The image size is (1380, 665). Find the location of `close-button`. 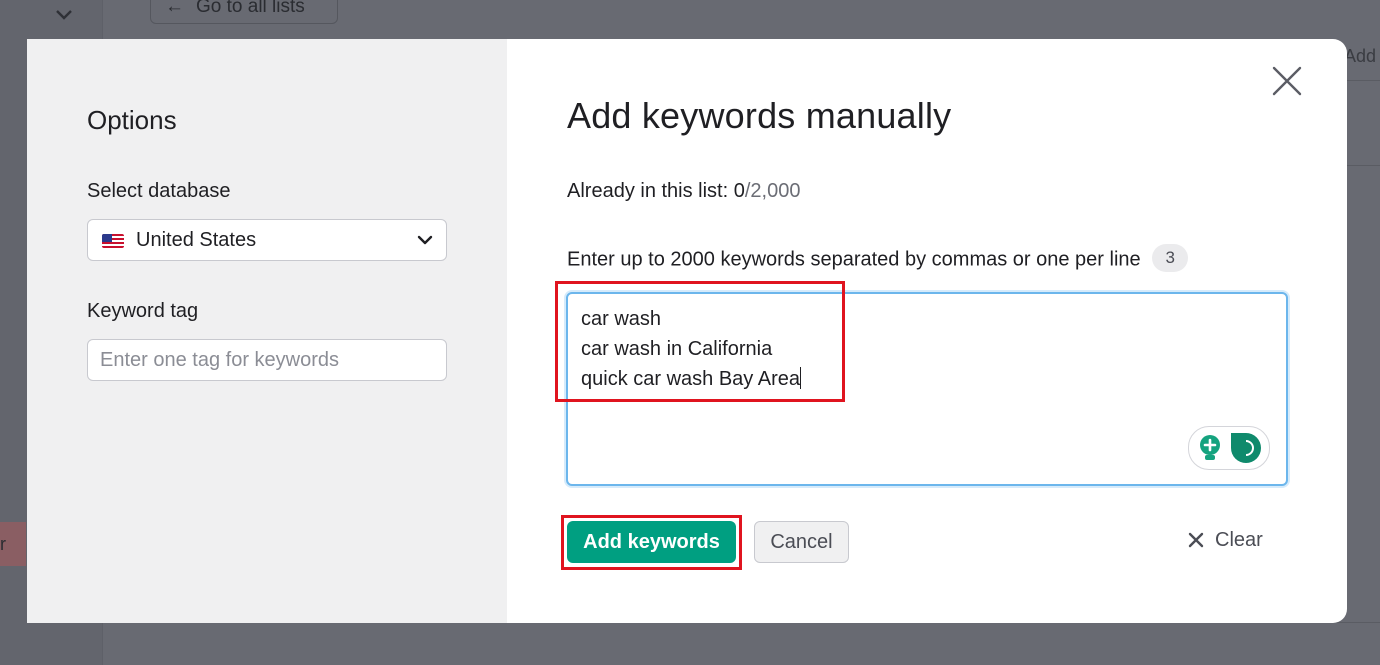

close-button is located at coordinates (1287, 81).